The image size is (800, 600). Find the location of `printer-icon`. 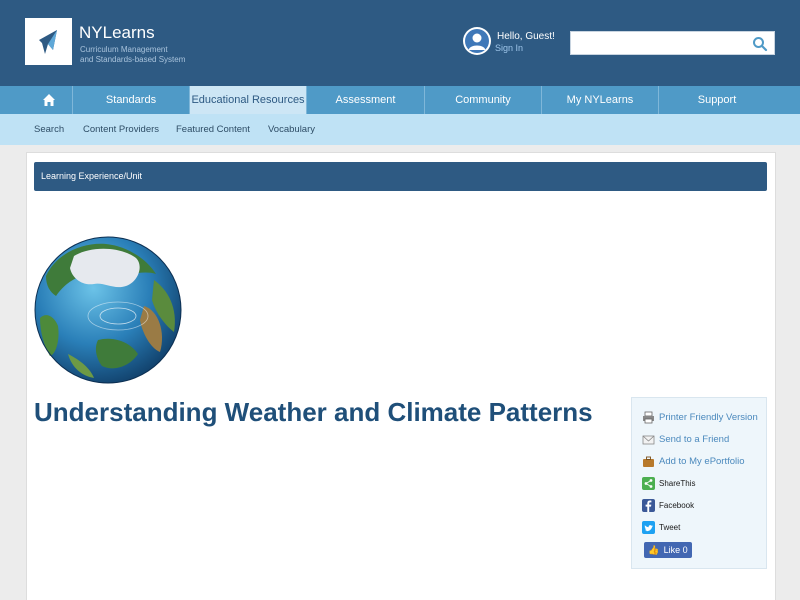

printer-icon is located at coordinates (648, 417).